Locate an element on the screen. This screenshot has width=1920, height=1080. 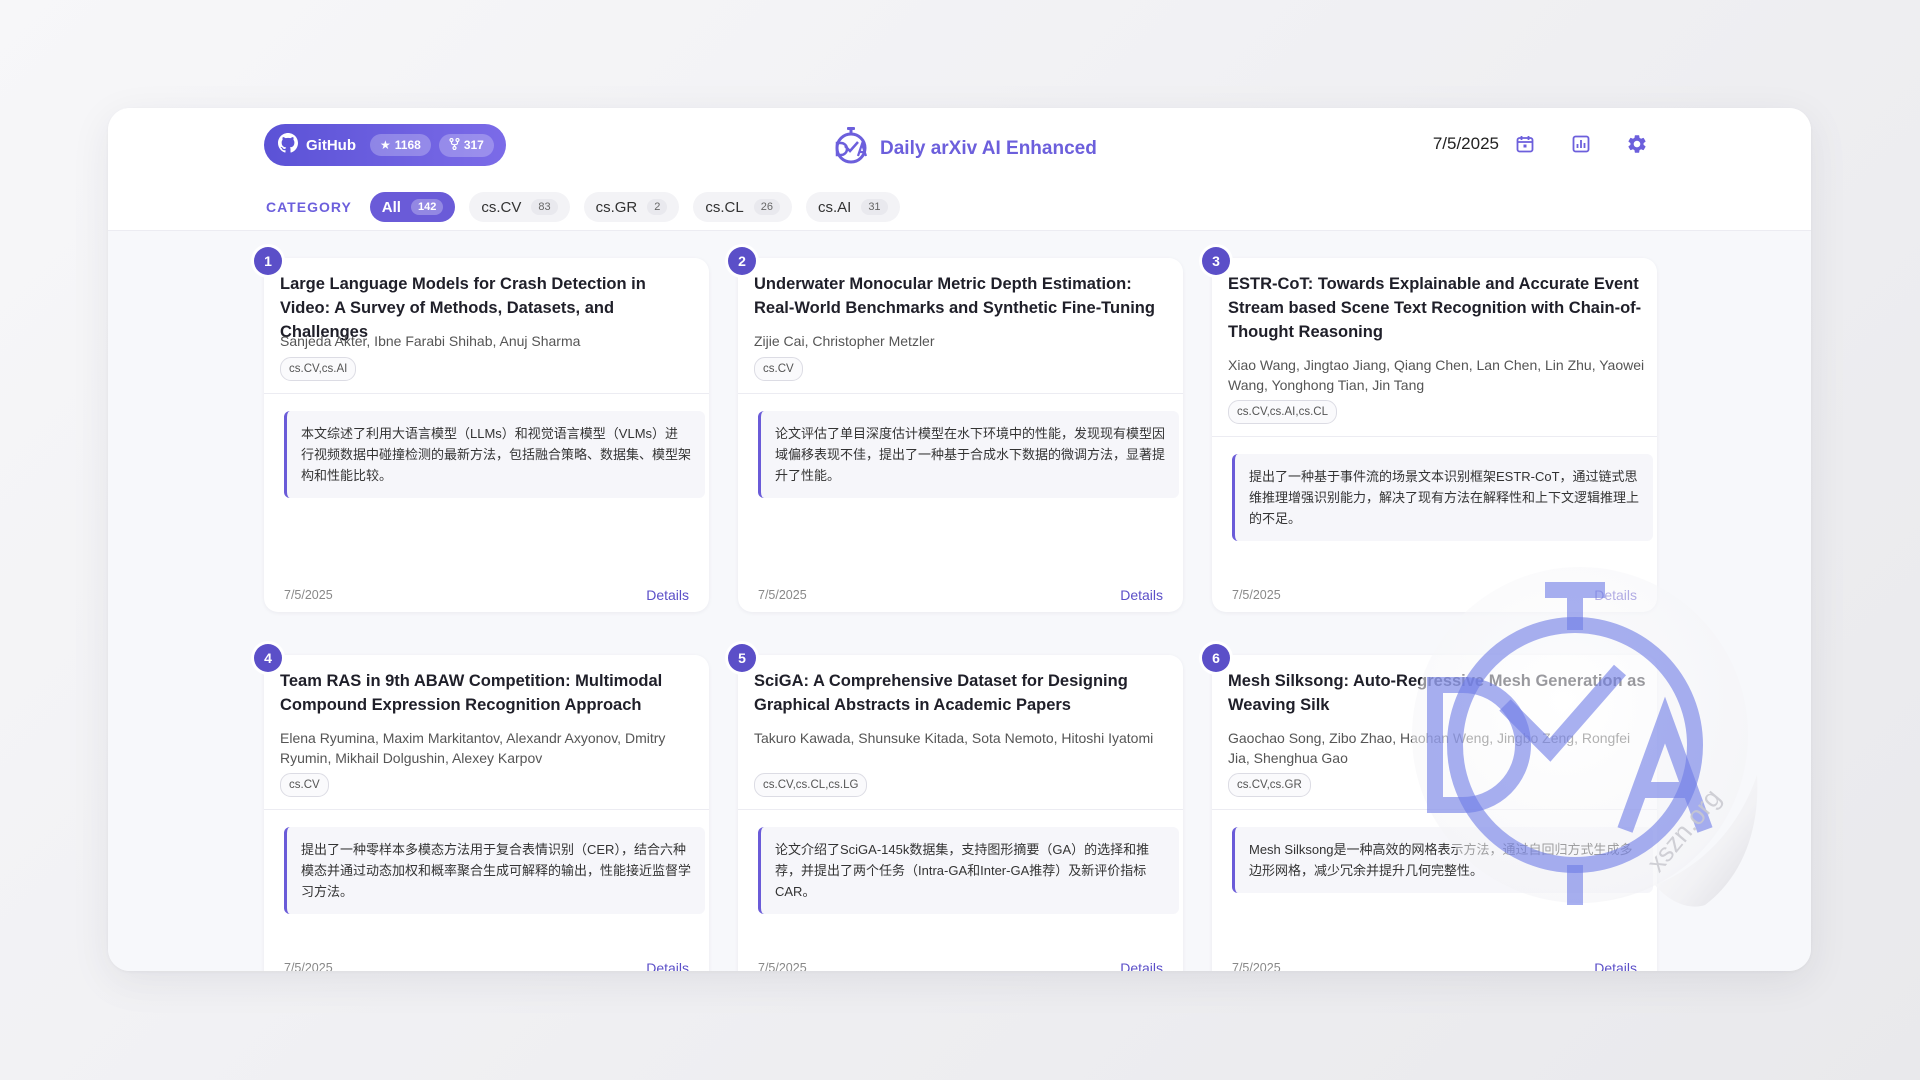
paper-number: 1 is located at coordinates (268, 261).